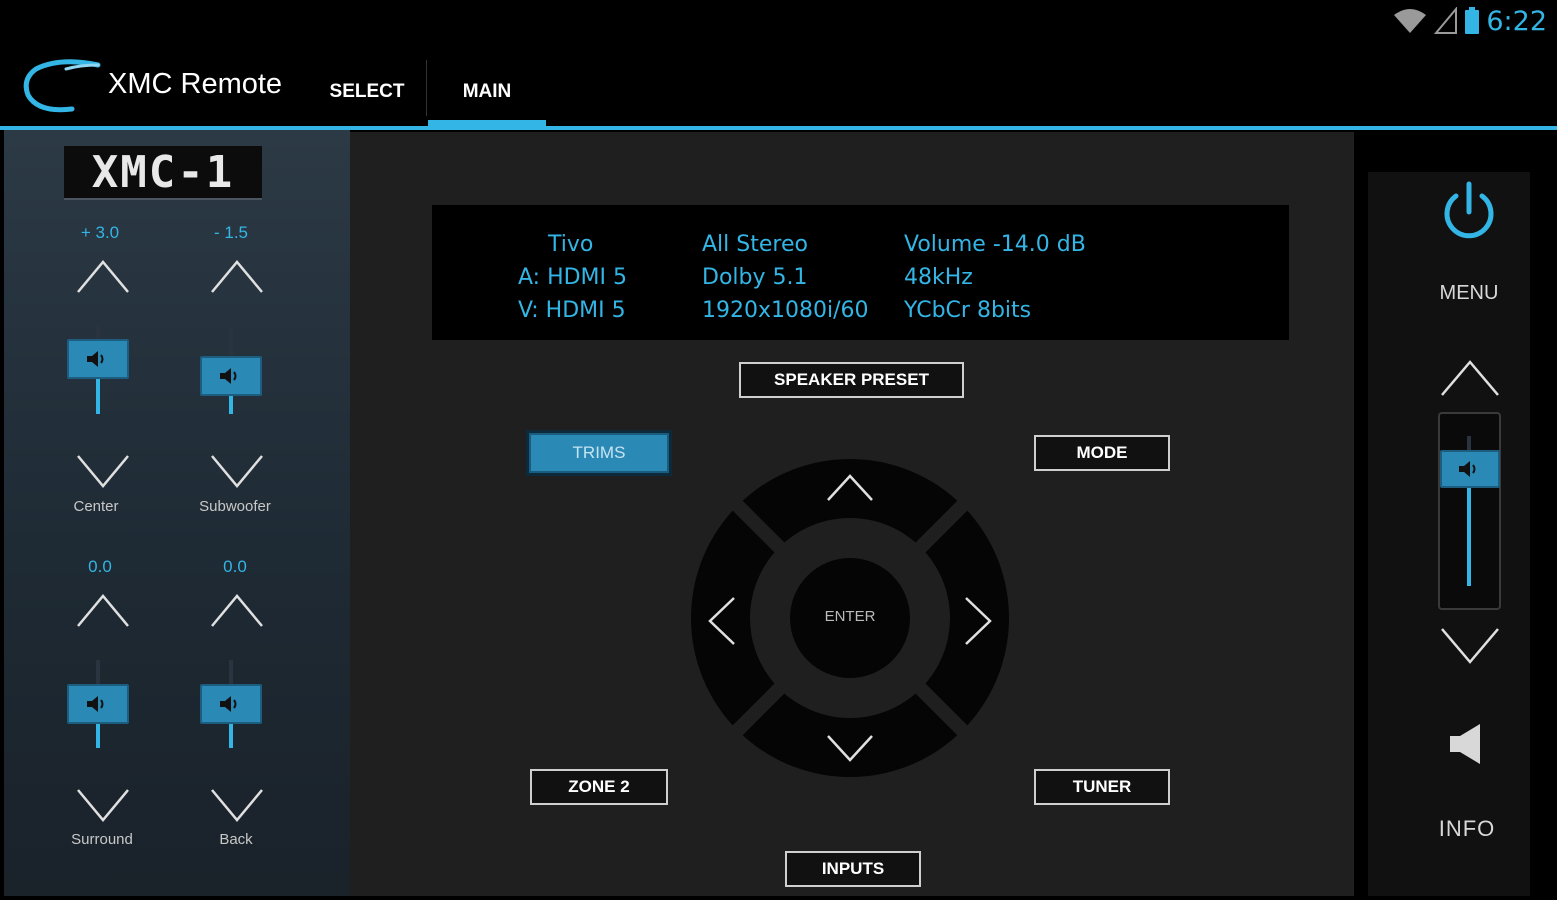 The image size is (1557, 900). I want to click on center-slider-knob, so click(98, 359).